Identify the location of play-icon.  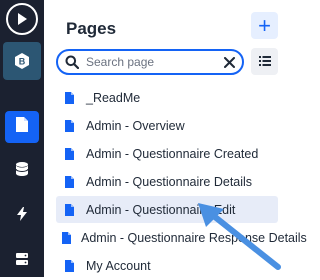
(22, 19).